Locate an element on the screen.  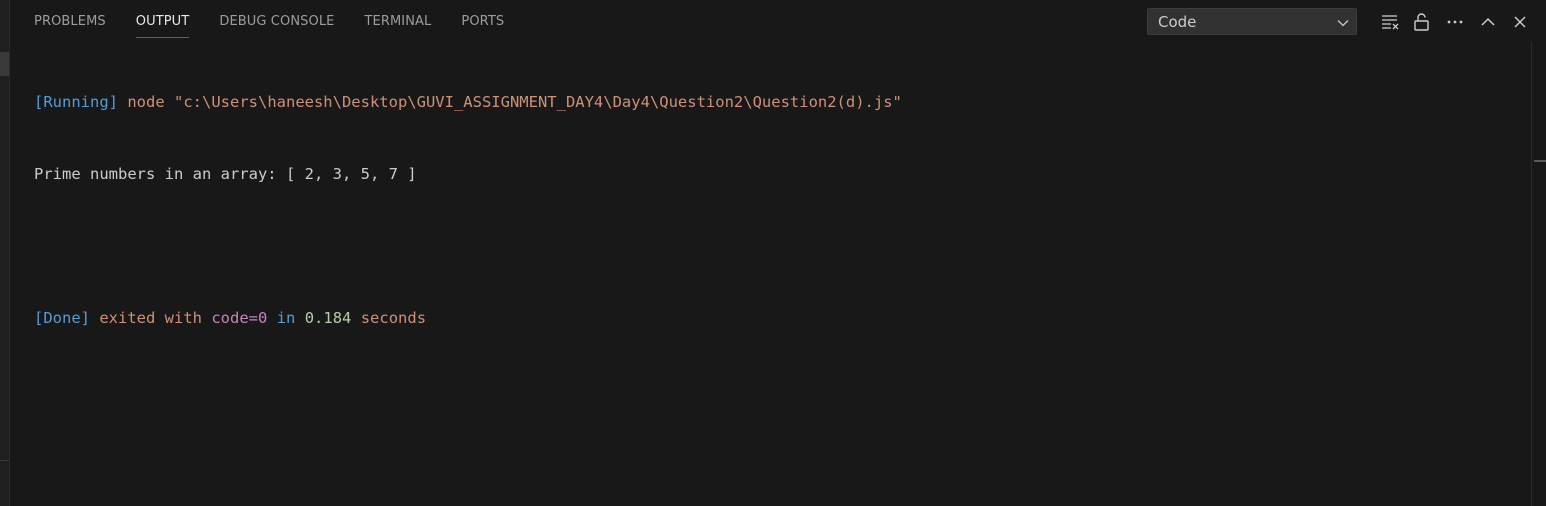
left-editor-edge is located at coordinates (5, 253).